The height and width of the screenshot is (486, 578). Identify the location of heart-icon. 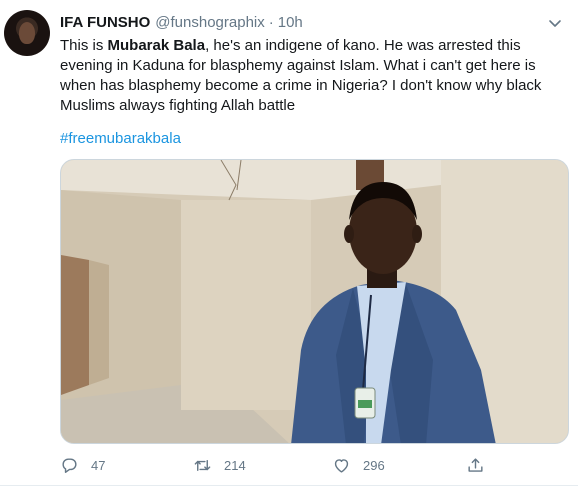
(341, 465).